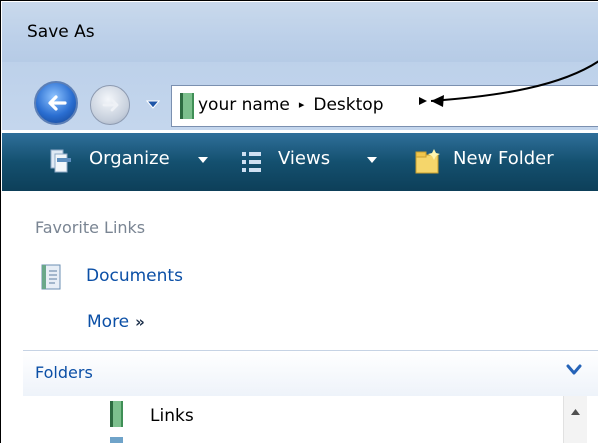 Image resolution: width=598 pixels, height=443 pixels. What do you see at coordinates (134, 276) in the screenshot?
I see `favorite-link-documents: Documents` at bounding box center [134, 276].